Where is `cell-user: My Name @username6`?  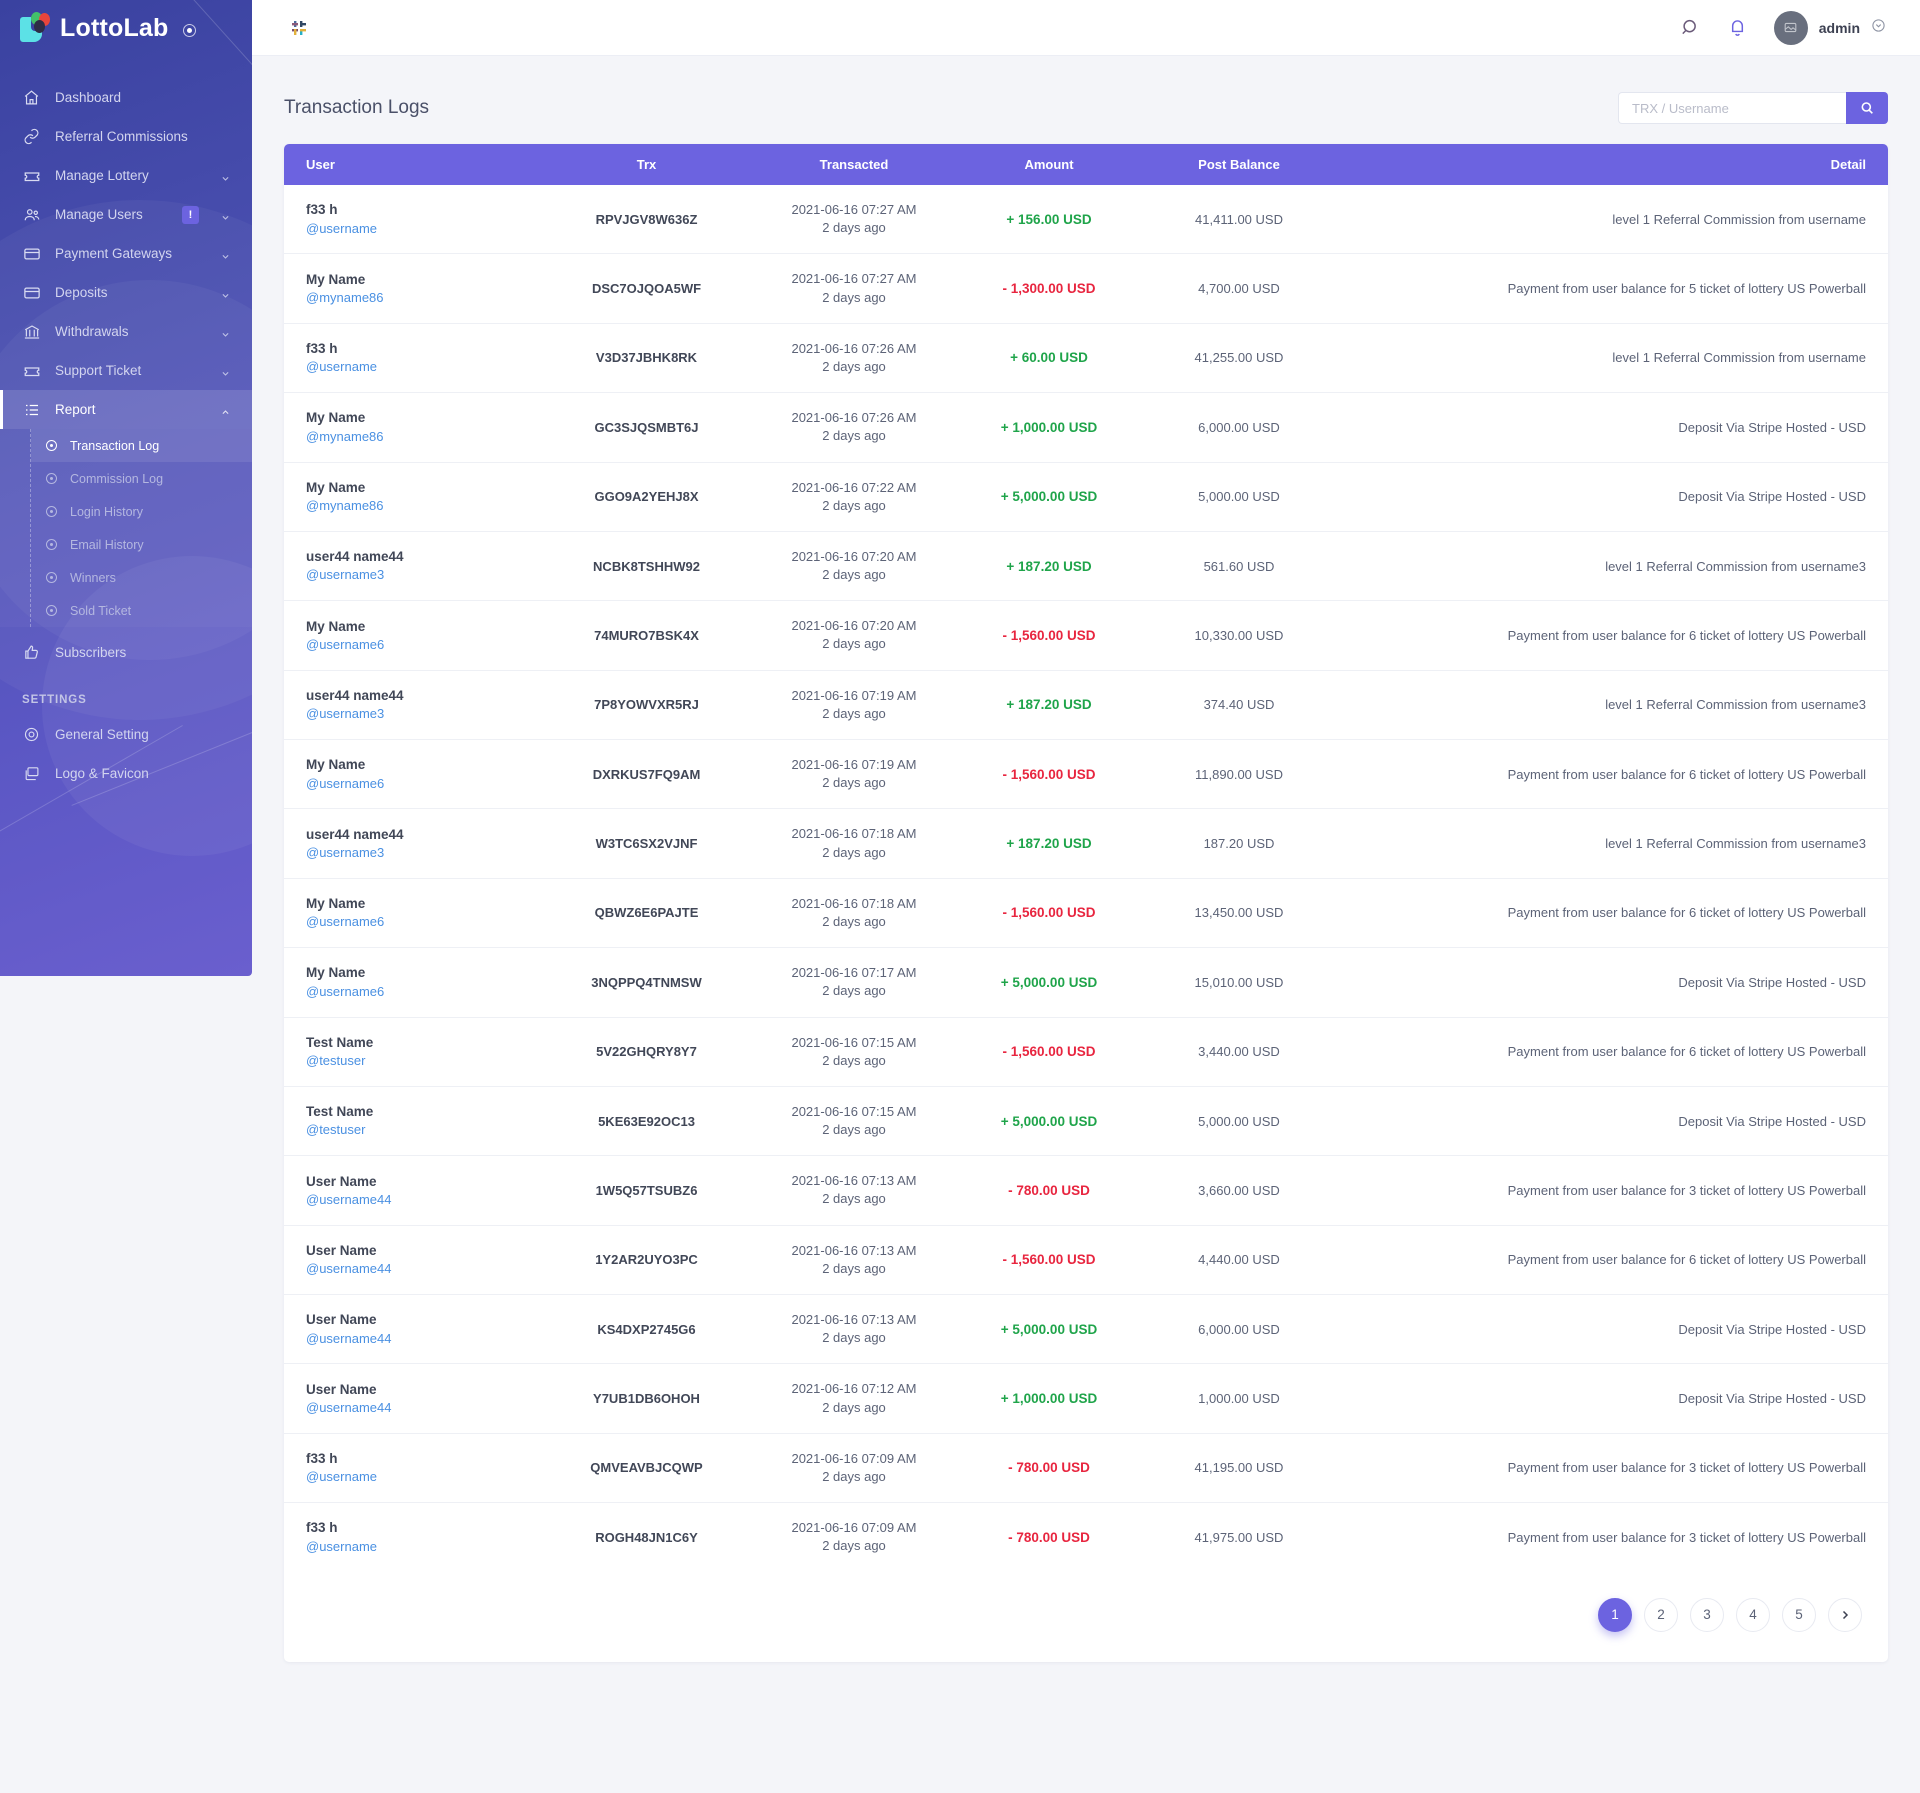 cell-user: My Name @username6 is located at coordinates (411, 774).